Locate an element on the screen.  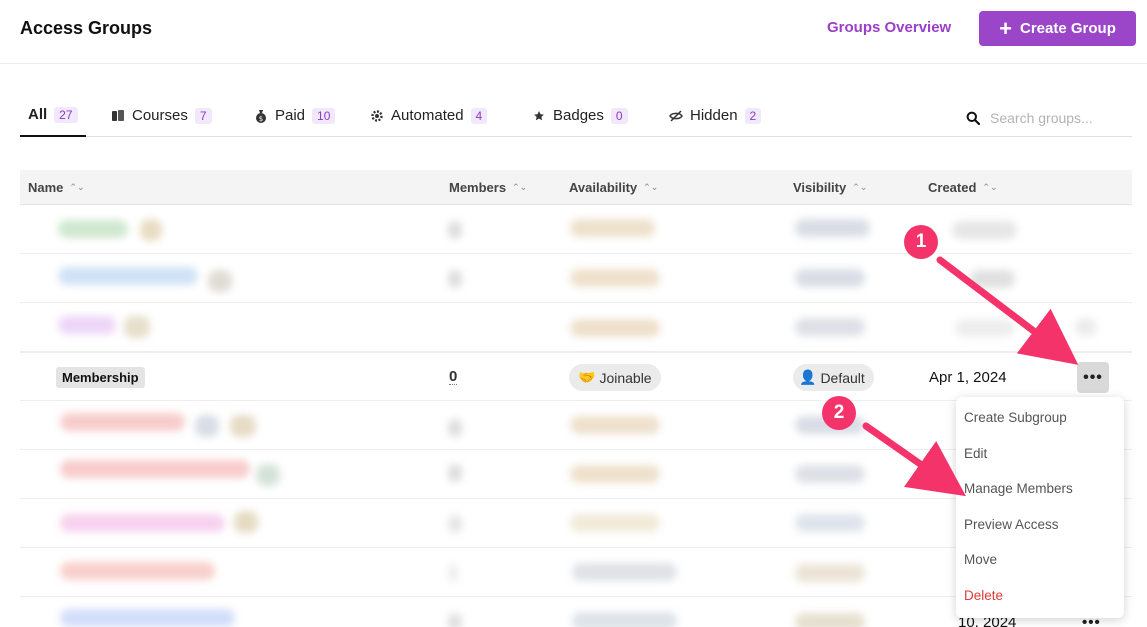
annotation-arrows is located at coordinates (970, 376).